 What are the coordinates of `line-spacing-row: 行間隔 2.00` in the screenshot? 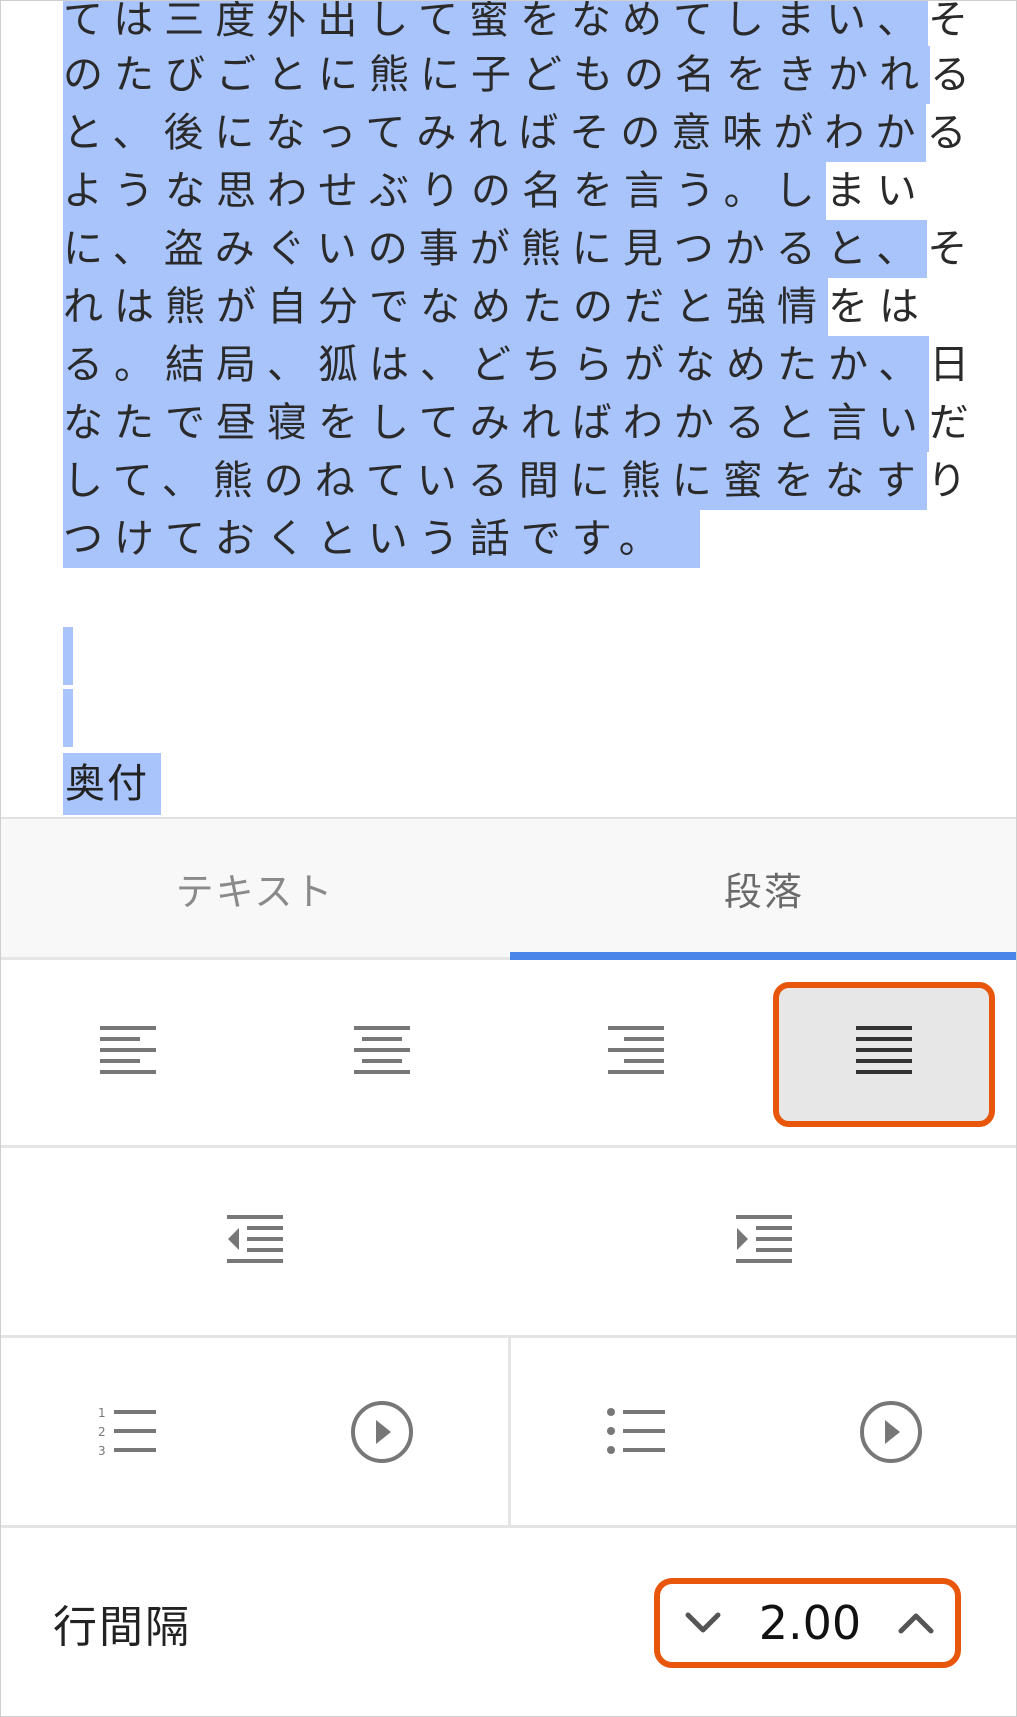 It's located at (508, 1622).